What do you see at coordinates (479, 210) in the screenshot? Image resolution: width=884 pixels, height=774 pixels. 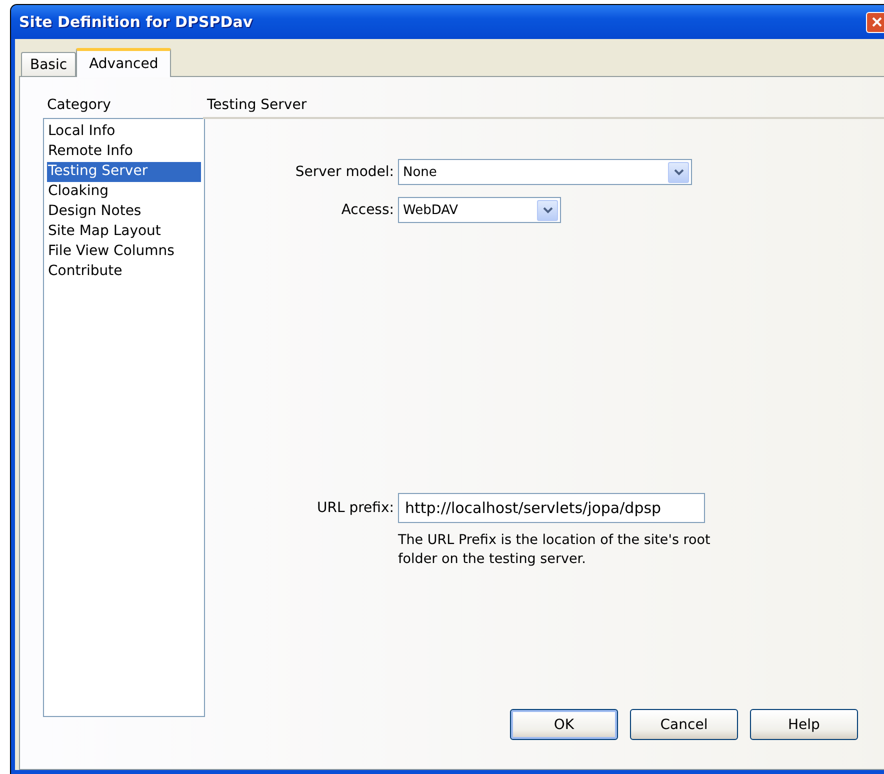 I see `access-select: WebDAV` at bounding box center [479, 210].